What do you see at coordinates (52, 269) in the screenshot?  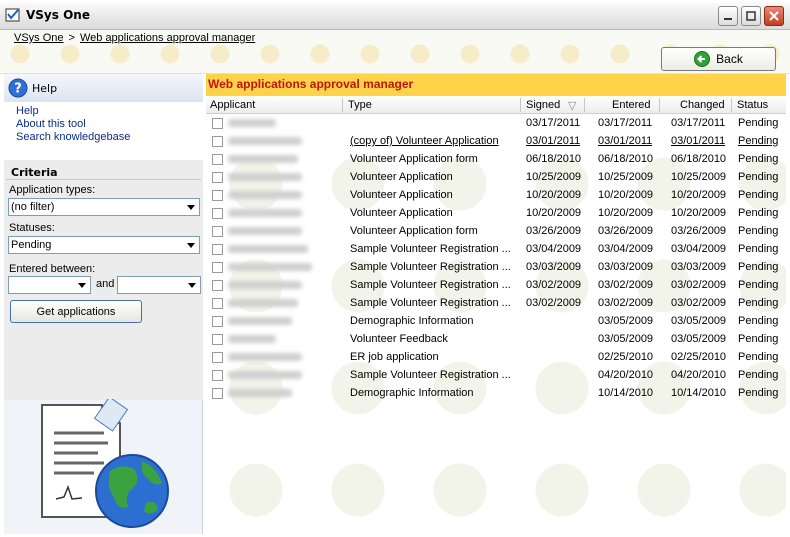 I see `entered-between-label: Entered between:` at bounding box center [52, 269].